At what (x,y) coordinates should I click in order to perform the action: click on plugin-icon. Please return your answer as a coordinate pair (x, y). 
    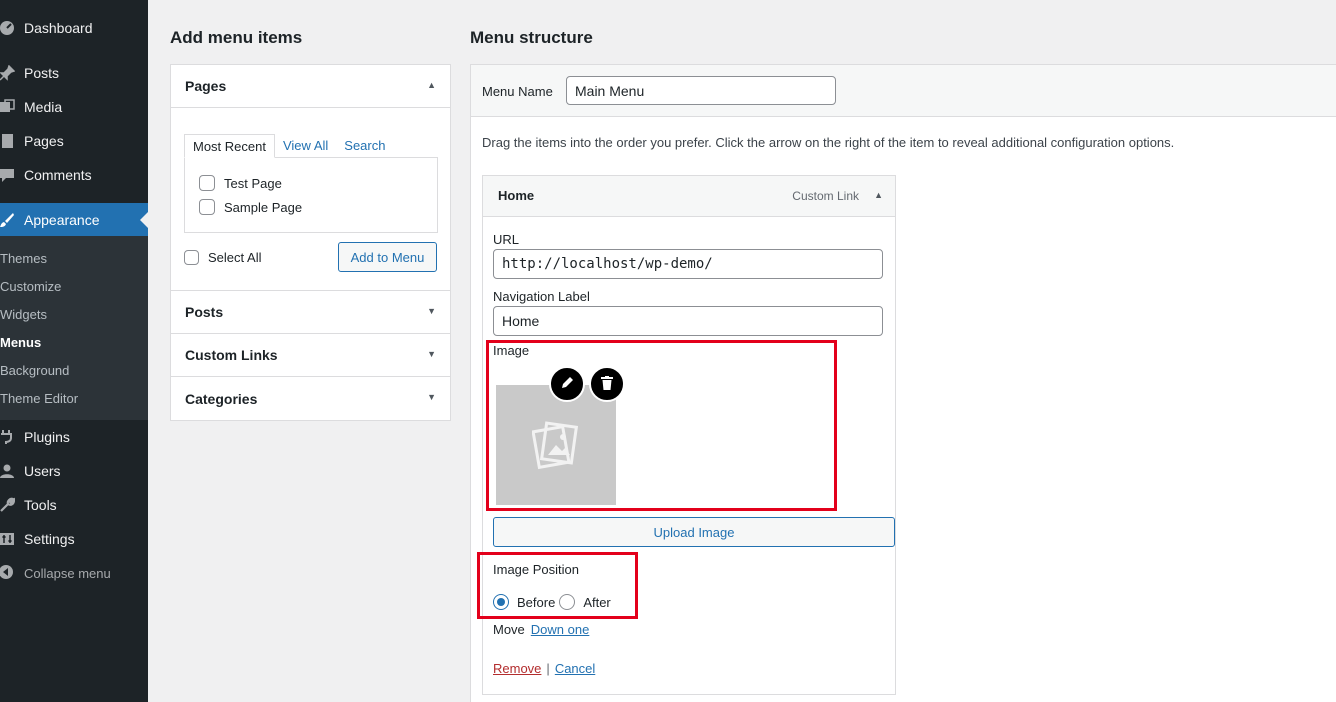
    Looking at the image, I should click on (8, 437).